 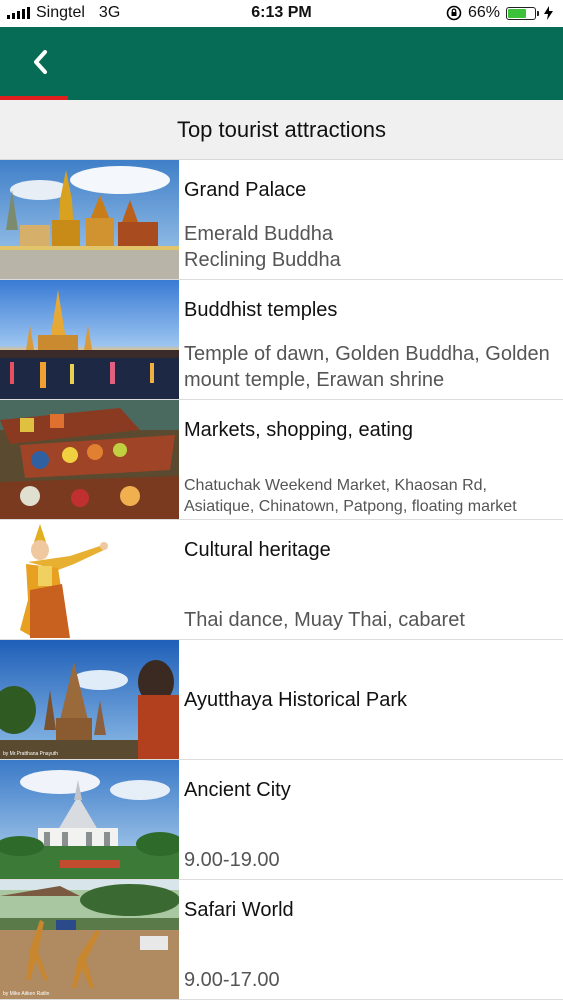 I want to click on battery-percent: 66%, so click(x=483, y=12).